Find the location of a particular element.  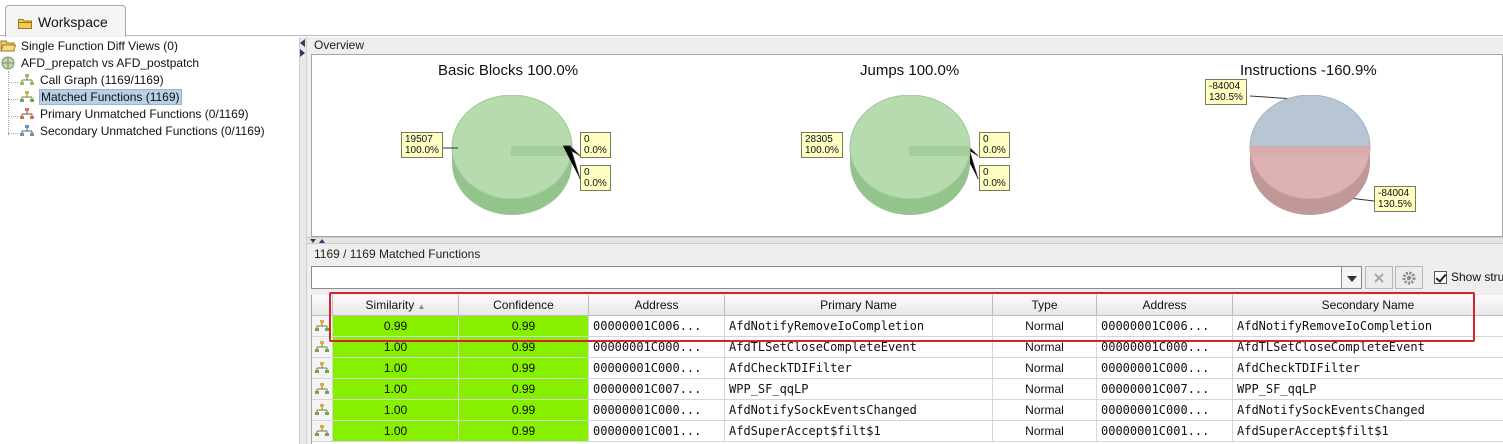

folder-open-icon is located at coordinates (8, 46).